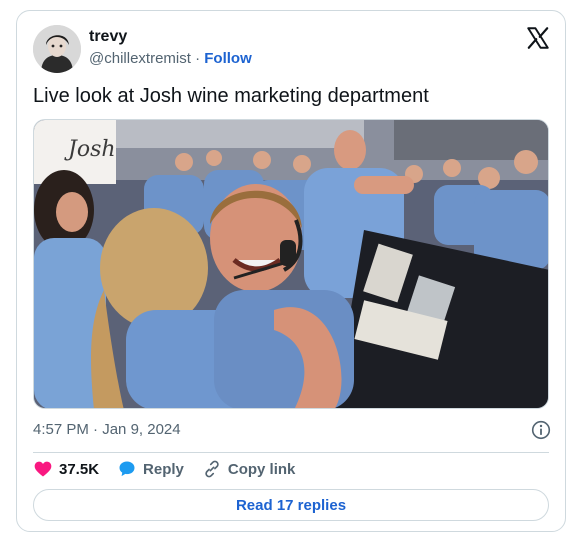  I want to click on reply-button: Reply, so click(150, 469).